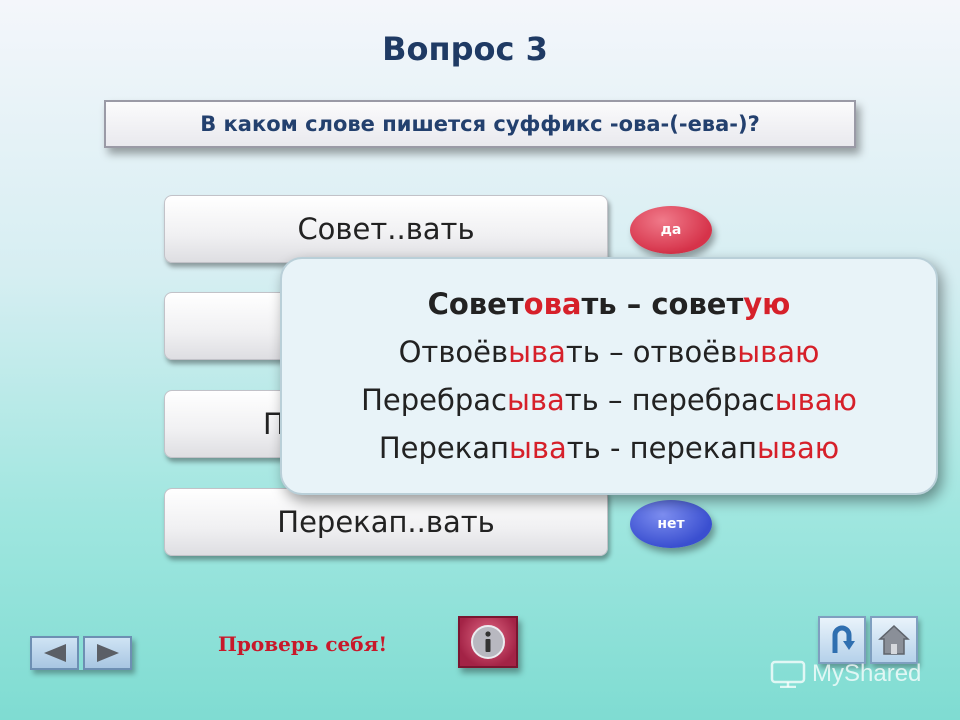 The image size is (960, 720). What do you see at coordinates (444, 448) in the screenshot?
I see `popup-line-4-part: Перекап` at bounding box center [444, 448].